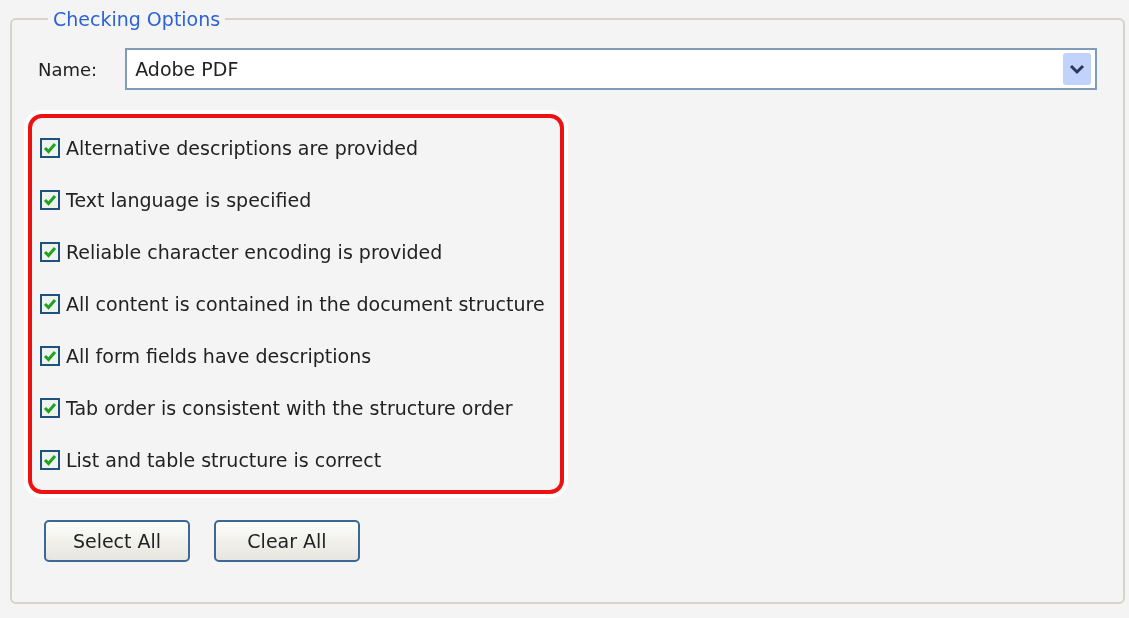 The image size is (1129, 618). What do you see at coordinates (137, 19) in the screenshot?
I see `group-title: Checking Options` at bounding box center [137, 19].